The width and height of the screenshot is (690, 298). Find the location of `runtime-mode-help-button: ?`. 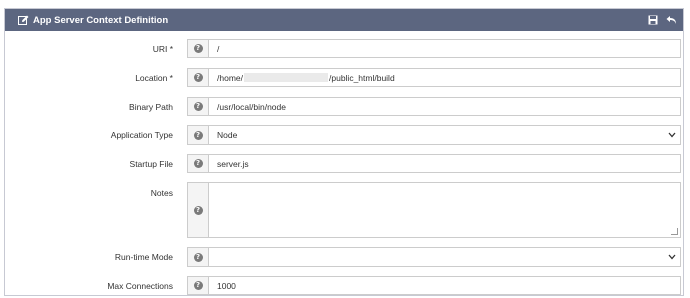

runtime-mode-help-button: ? is located at coordinates (198, 257).